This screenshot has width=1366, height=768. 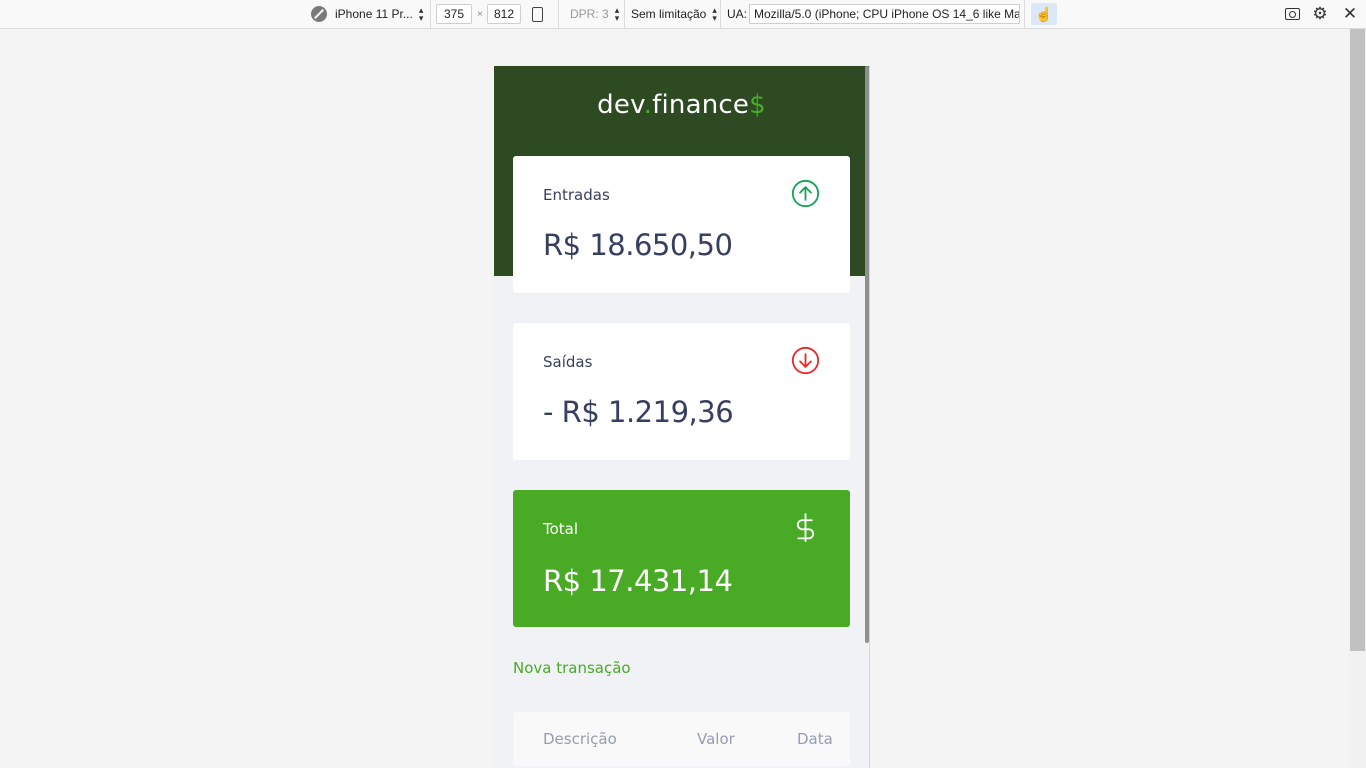 I want to click on income-card-title: Entradas, so click(x=576, y=195).